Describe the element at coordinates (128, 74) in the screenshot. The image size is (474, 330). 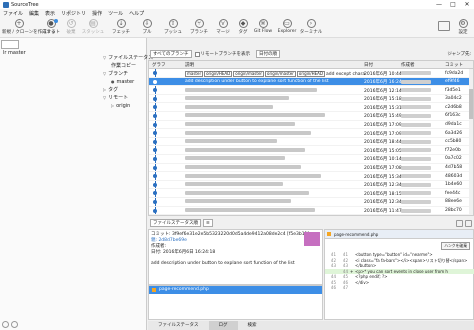
I see `sidebar-item-branches: ▽ ブランチ` at that location.